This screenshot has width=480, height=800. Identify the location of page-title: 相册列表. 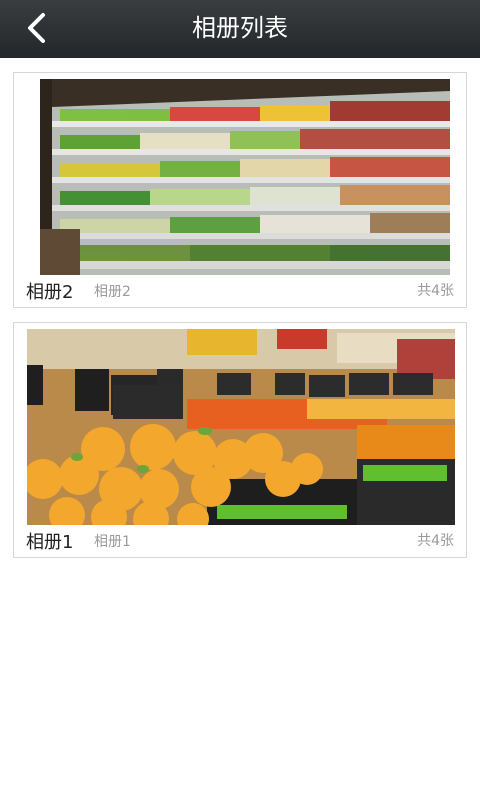
(240, 28).